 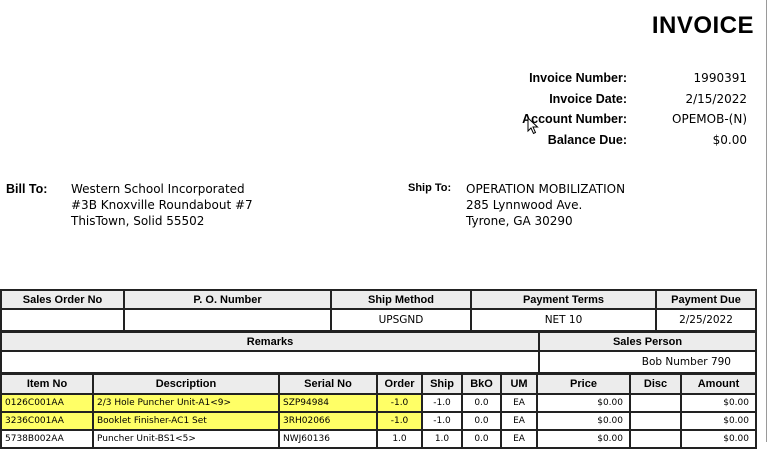 I want to click on invoice-title: INVOICE, so click(x=702, y=25).